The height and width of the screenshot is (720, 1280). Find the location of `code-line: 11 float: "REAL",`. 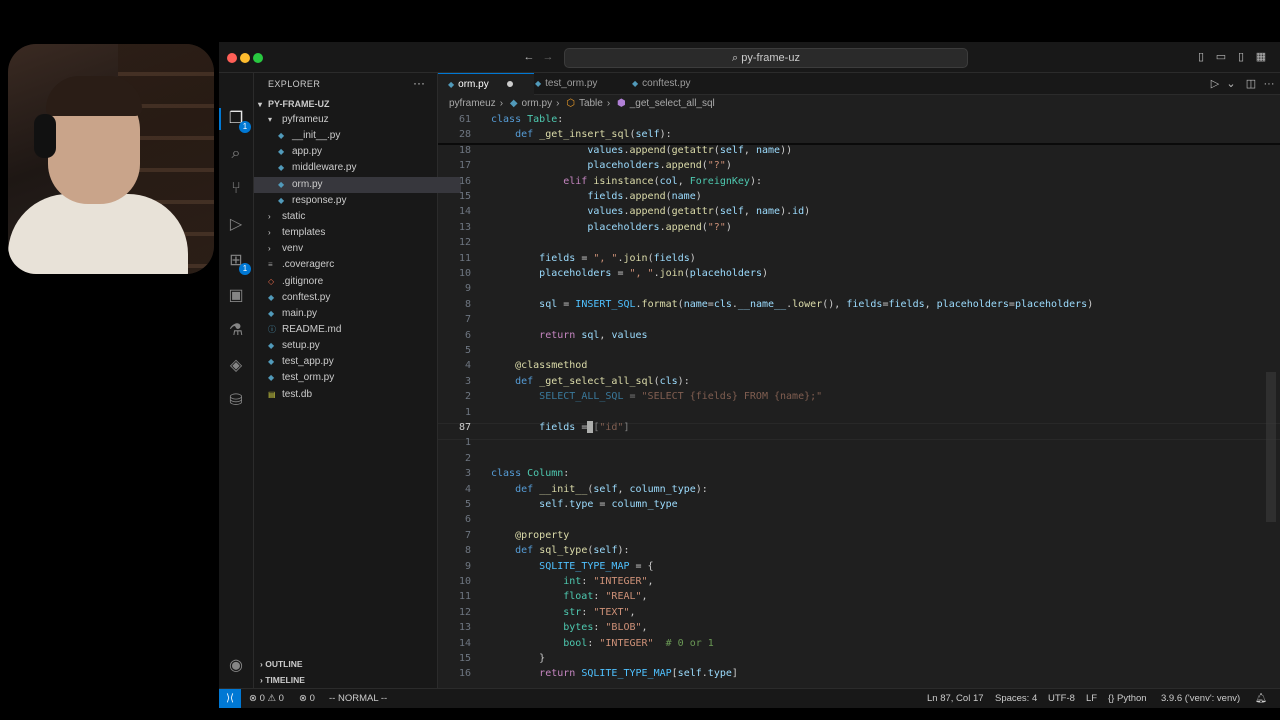

code-line: 11 float: "REAL", is located at coordinates (853, 596).